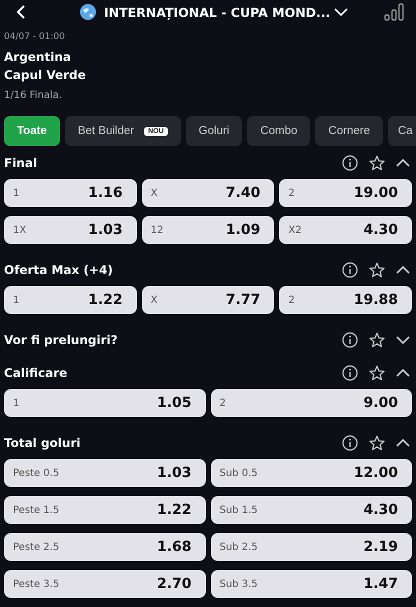  I want to click on outcome-label: Peste 3.5, so click(36, 584).